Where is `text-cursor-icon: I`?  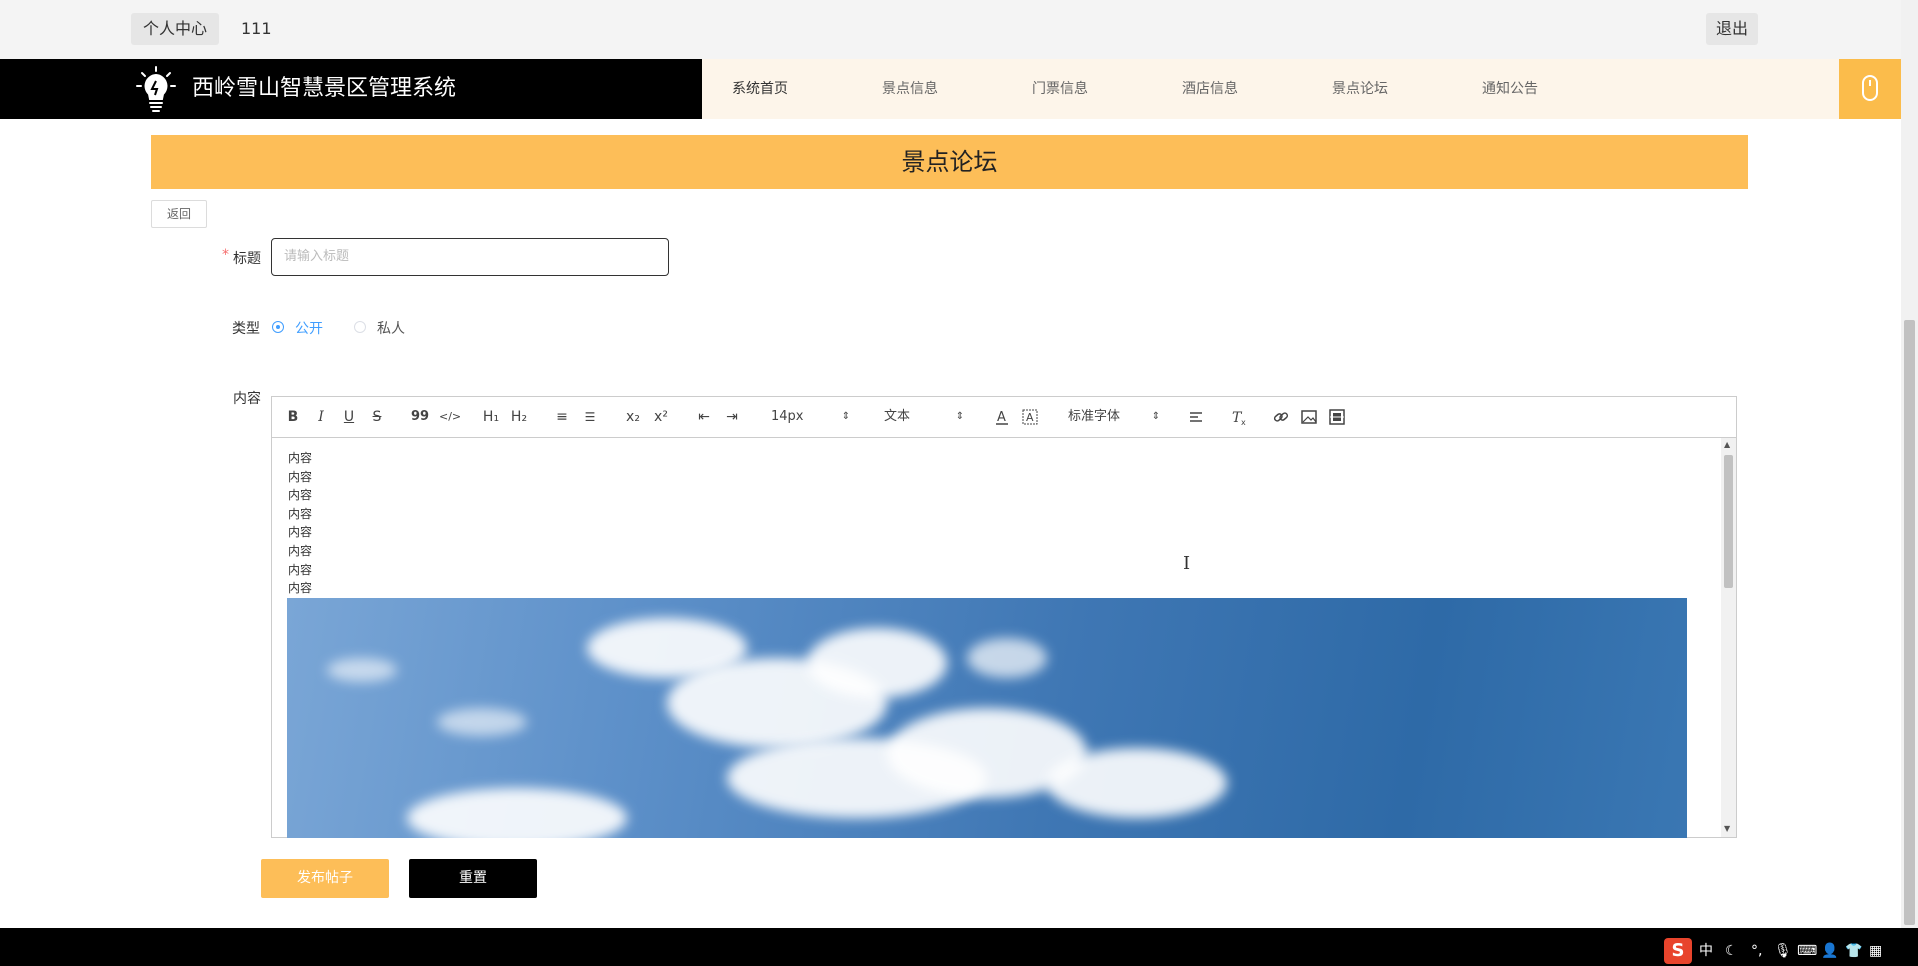
text-cursor-icon: I is located at coordinates (1187, 563).